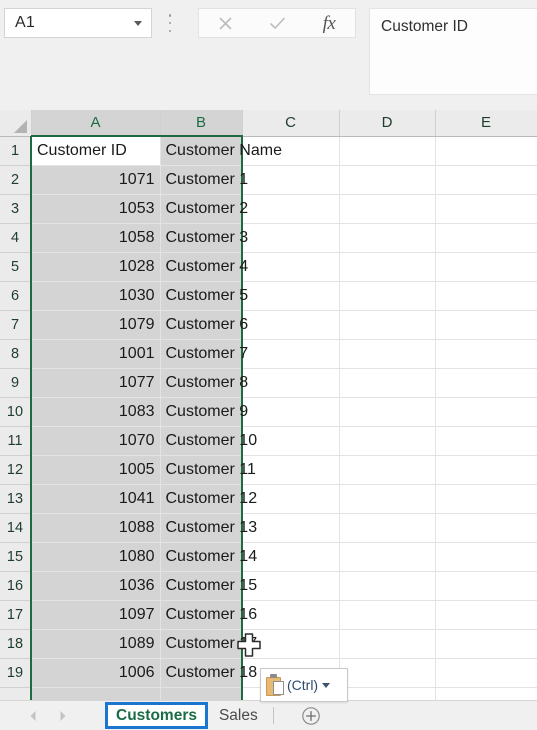 The height and width of the screenshot is (730, 537). Describe the element at coordinates (486, 354) in the screenshot. I see `cell-E8` at that location.